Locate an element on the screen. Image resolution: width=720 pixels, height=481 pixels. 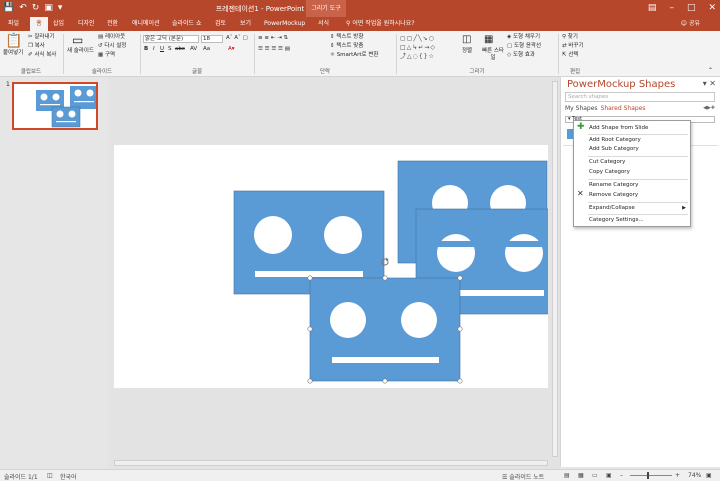
slide-counter: 슬라이드 1/1 is located at coordinates (21, 477).